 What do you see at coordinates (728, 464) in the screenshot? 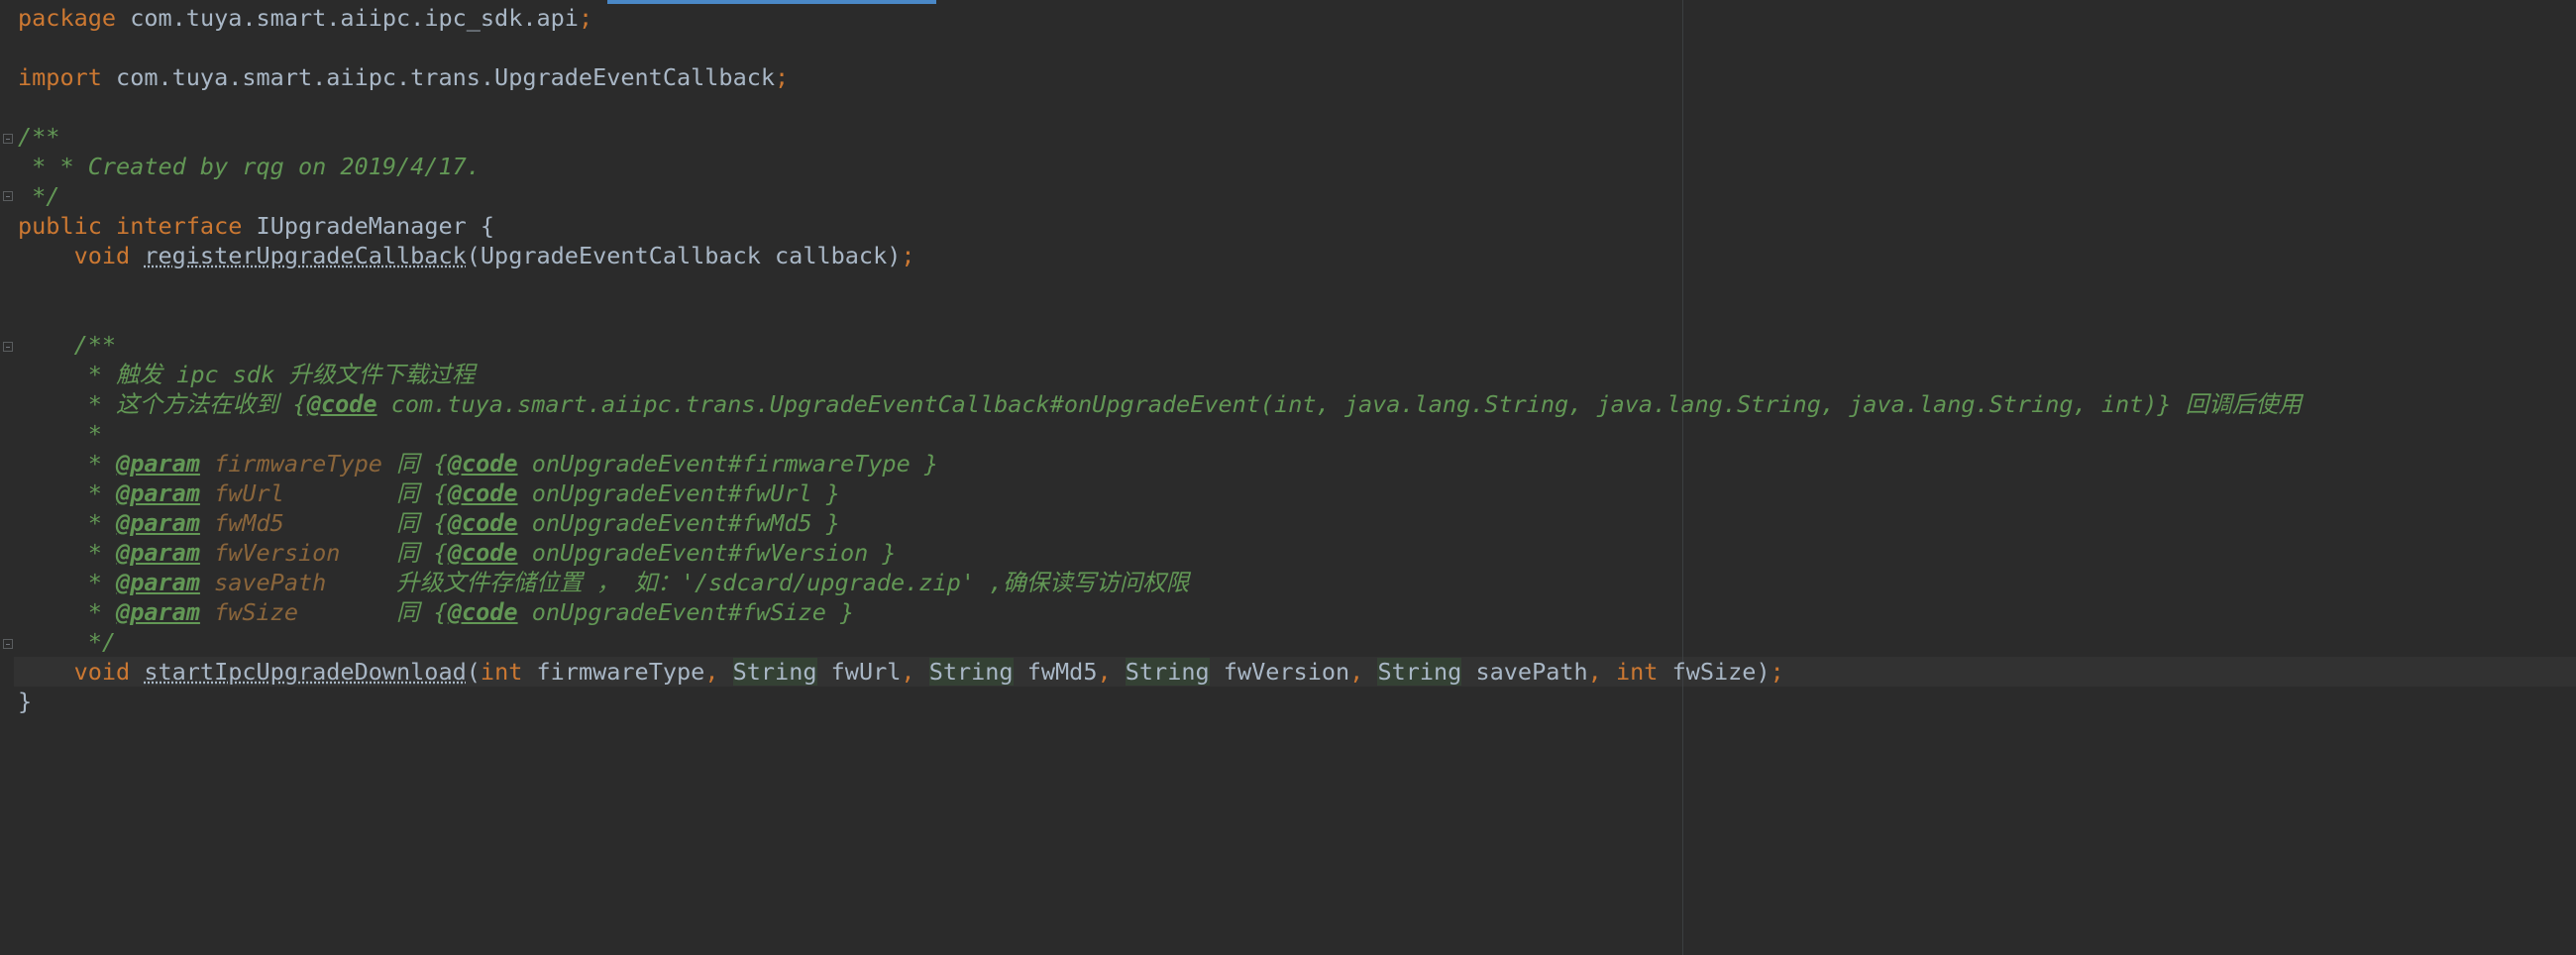
I see `doc-comment: onUpgradeEvent#firmwareType }` at bounding box center [728, 464].